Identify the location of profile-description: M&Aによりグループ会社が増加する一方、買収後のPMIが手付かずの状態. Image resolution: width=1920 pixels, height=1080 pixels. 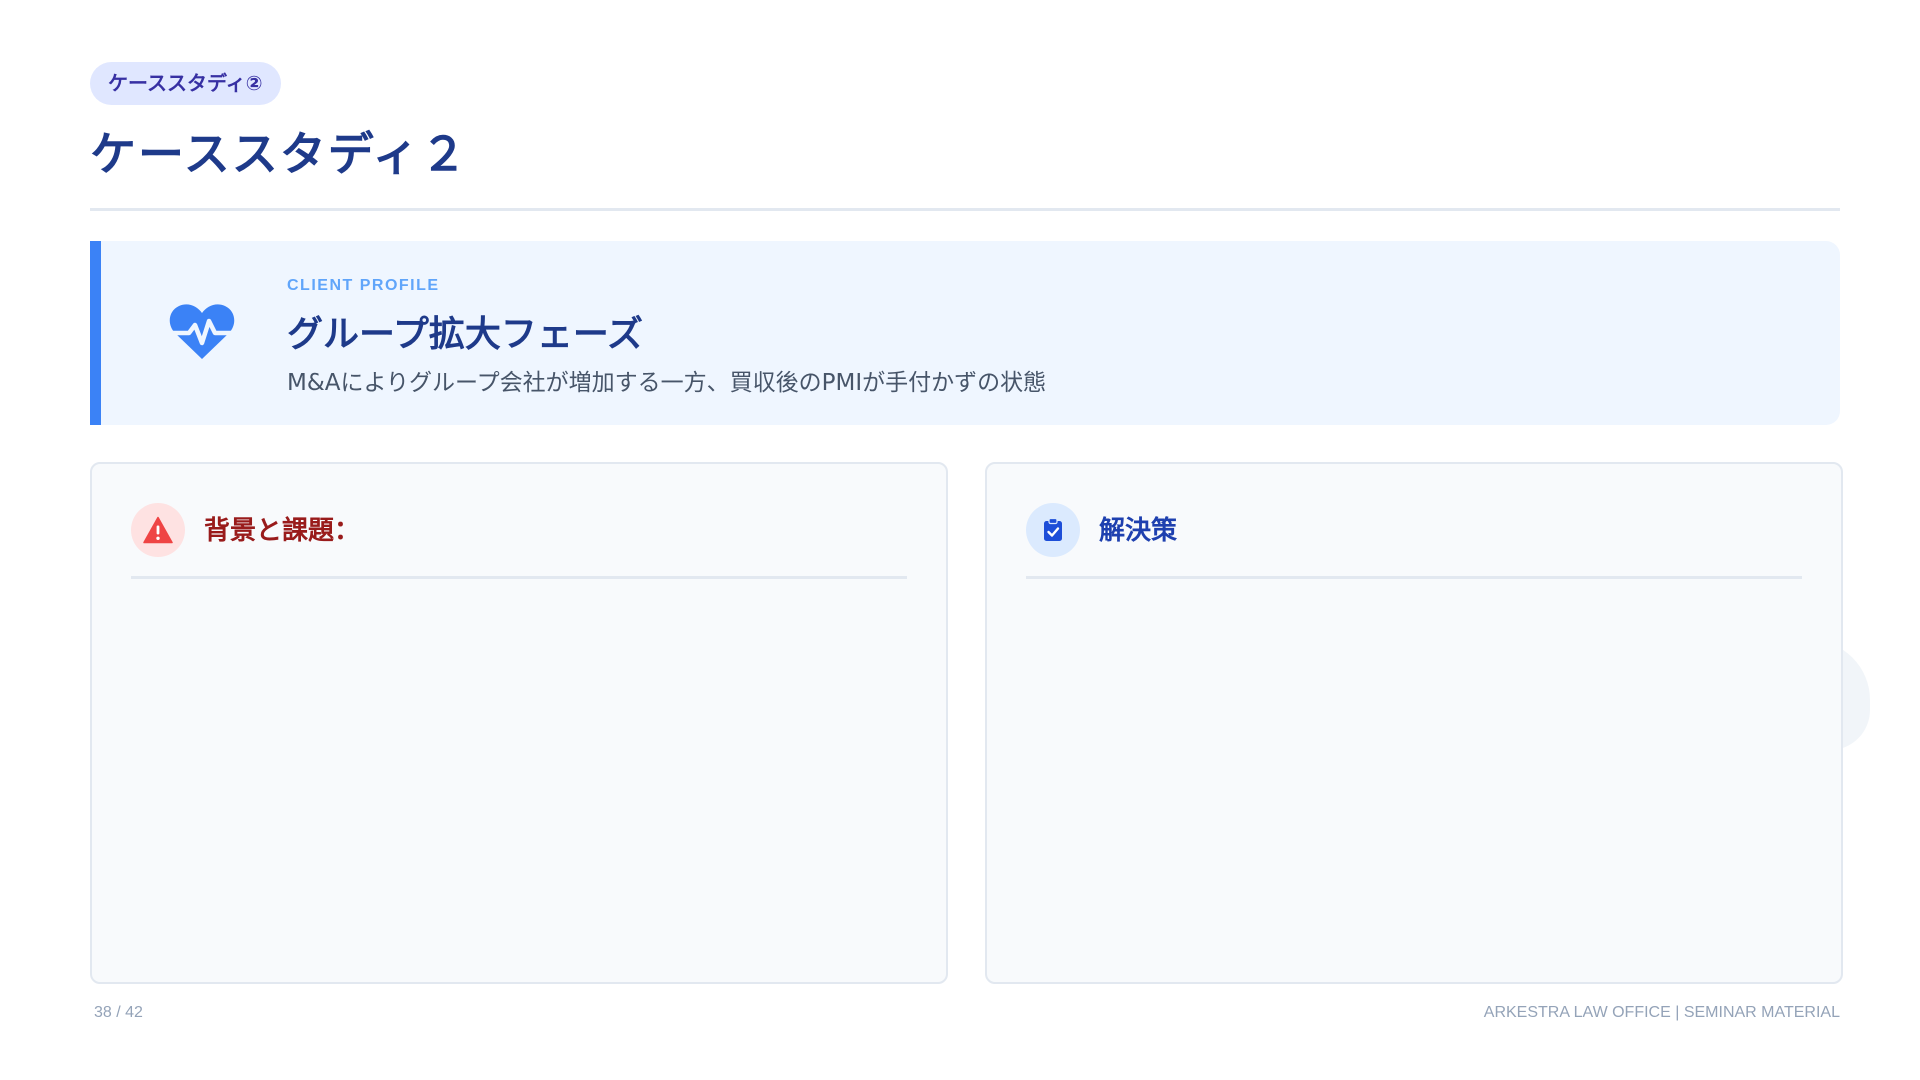
(667, 383).